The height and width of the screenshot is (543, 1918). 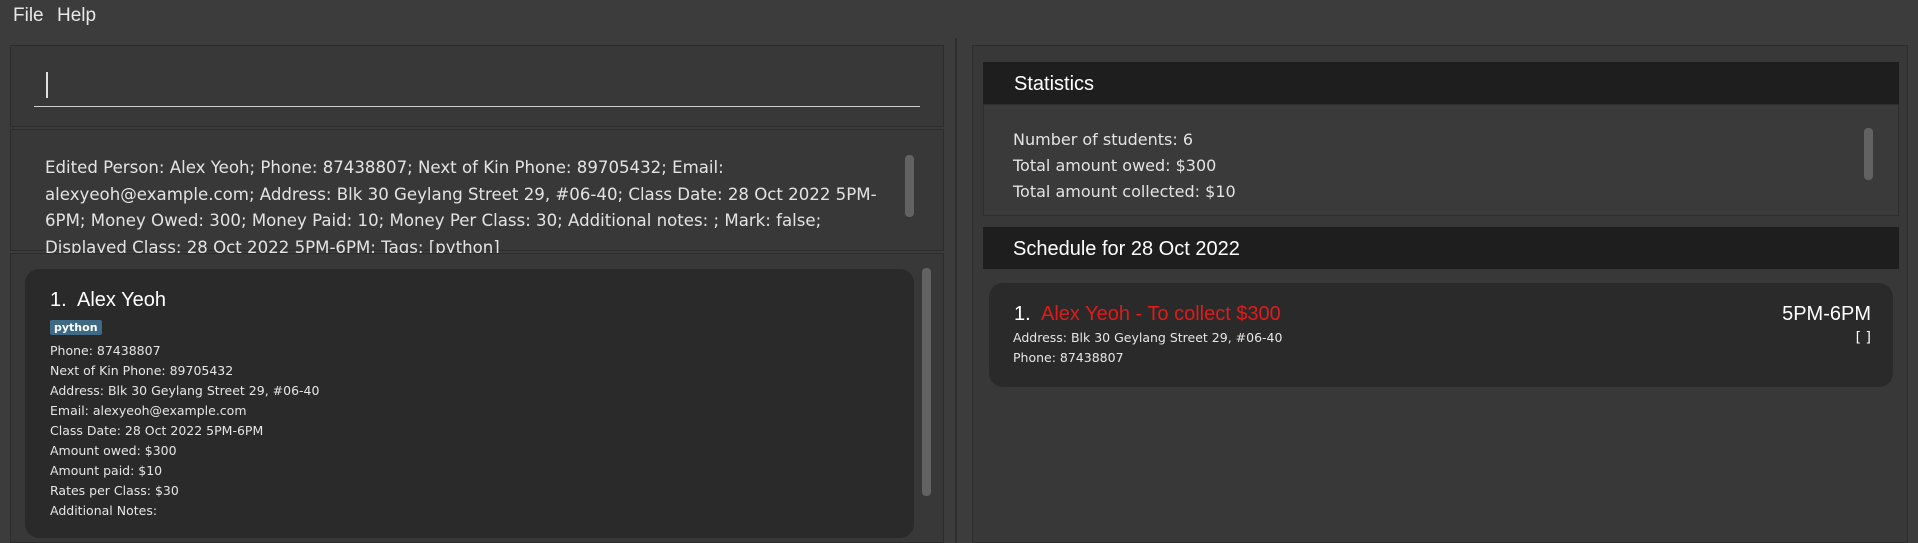 What do you see at coordinates (1441, 83) in the screenshot?
I see `statistics-header` at bounding box center [1441, 83].